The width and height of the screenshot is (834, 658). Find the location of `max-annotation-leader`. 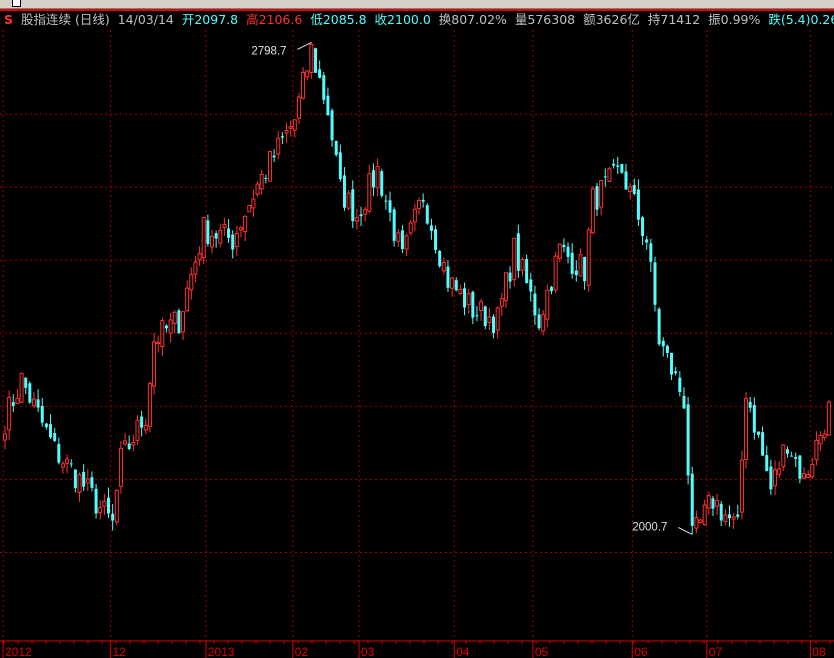

max-annotation-leader is located at coordinates (304, 45).